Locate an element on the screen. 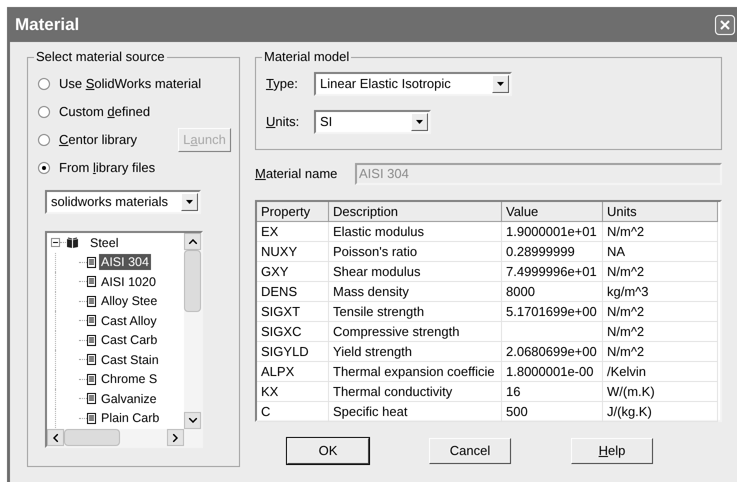 Image resolution: width=737 pixels, height=482 pixels. table-cell: Yield strength is located at coordinates (415, 351).